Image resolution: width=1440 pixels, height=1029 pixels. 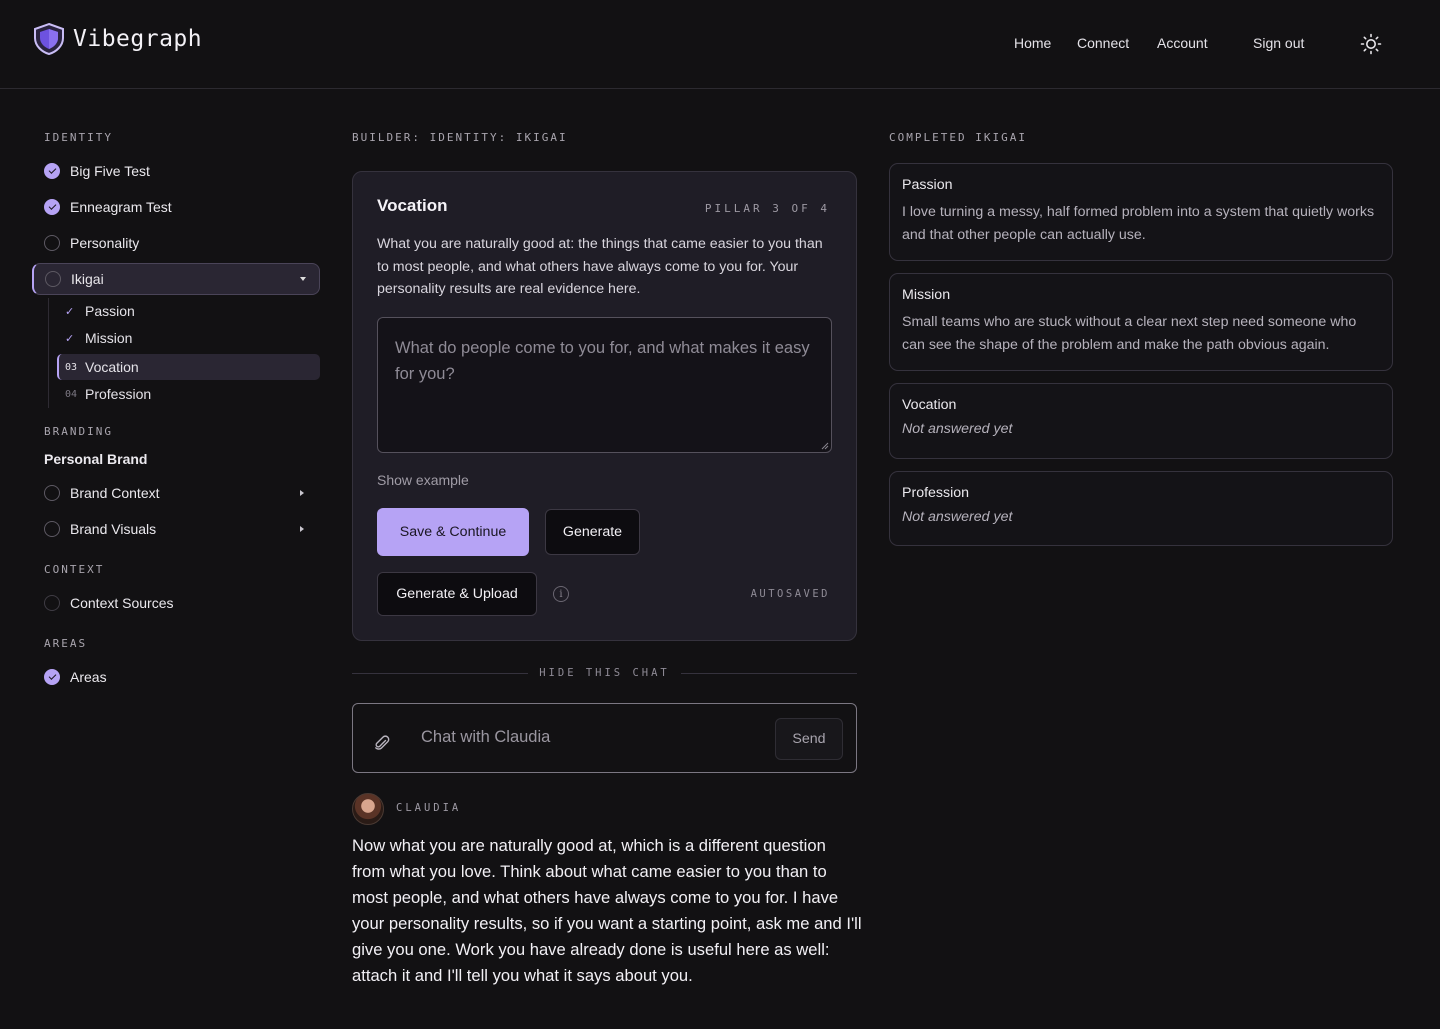 I want to click on nav-home: Home, so click(x=1032, y=43).